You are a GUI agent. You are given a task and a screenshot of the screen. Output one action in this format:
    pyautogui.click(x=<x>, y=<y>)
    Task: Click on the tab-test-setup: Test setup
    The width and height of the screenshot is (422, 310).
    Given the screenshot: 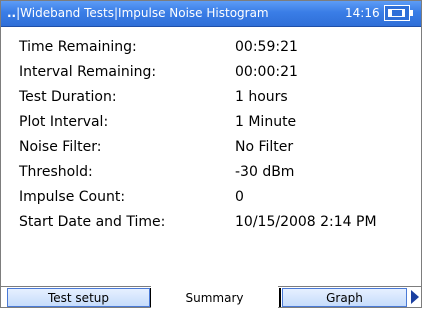 What is the action you would take?
    pyautogui.click(x=78, y=297)
    